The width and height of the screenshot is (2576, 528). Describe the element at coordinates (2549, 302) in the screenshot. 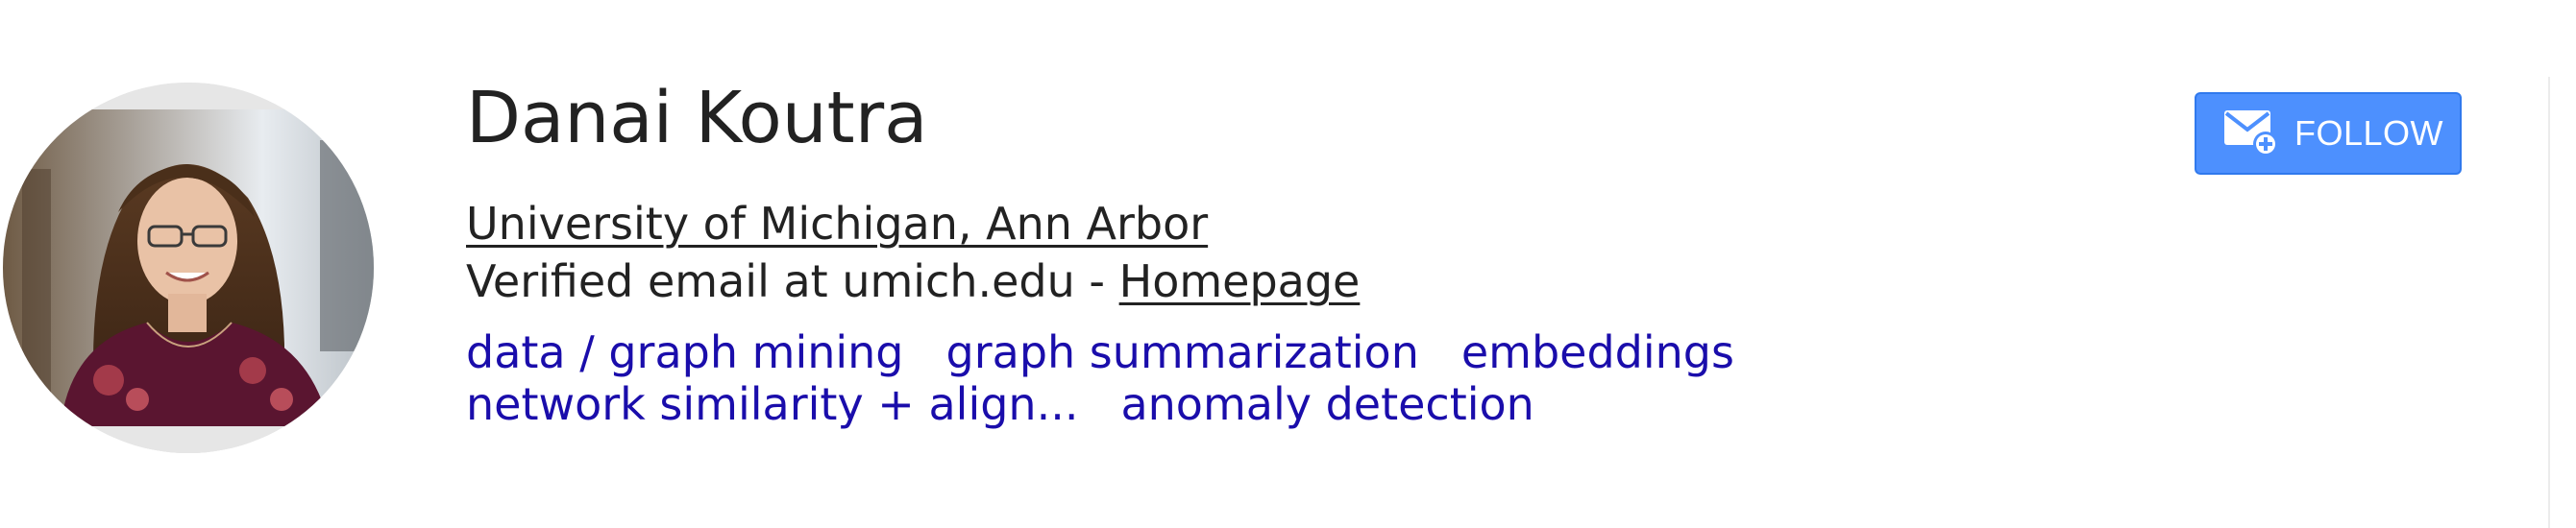

I see `divider` at that location.